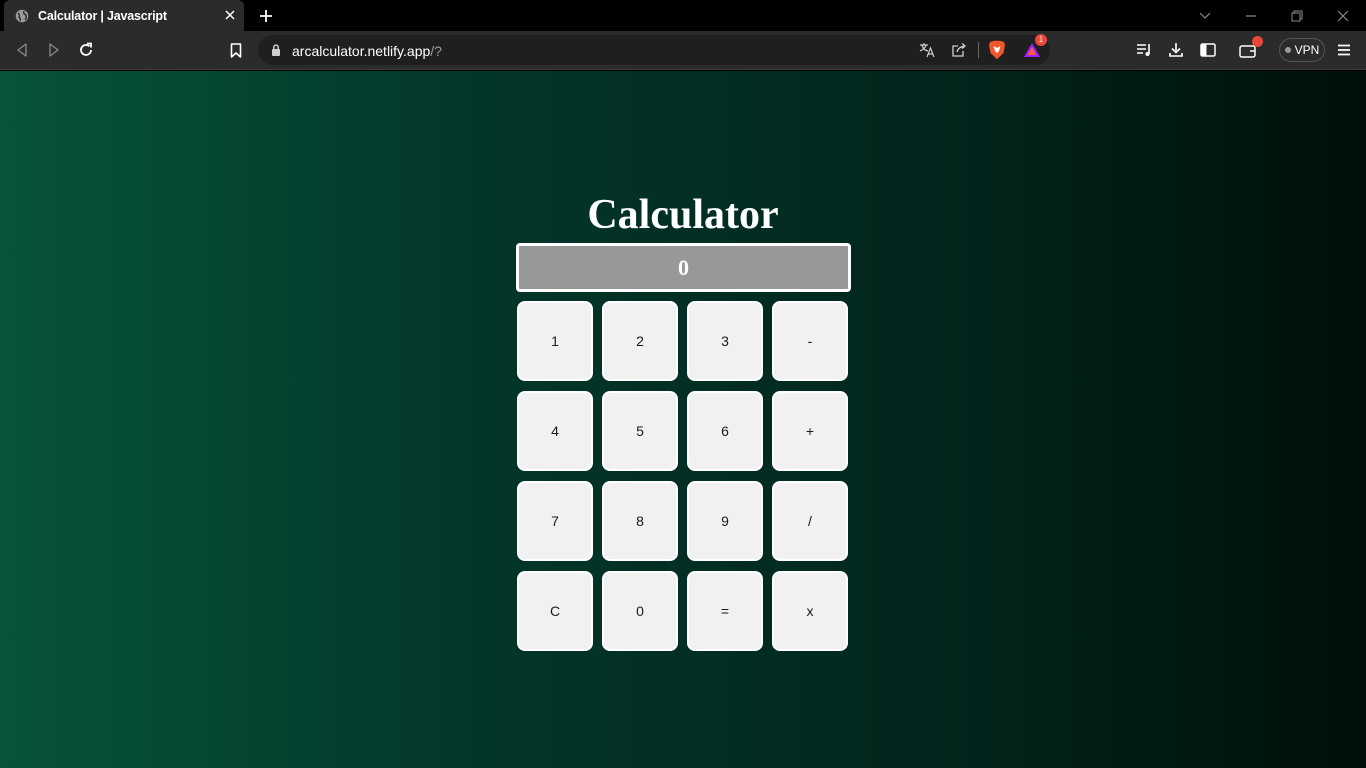 The height and width of the screenshot is (768, 1366). Describe the element at coordinates (725, 431) in the screenshot. I see `key-6-button: 6` at that location.